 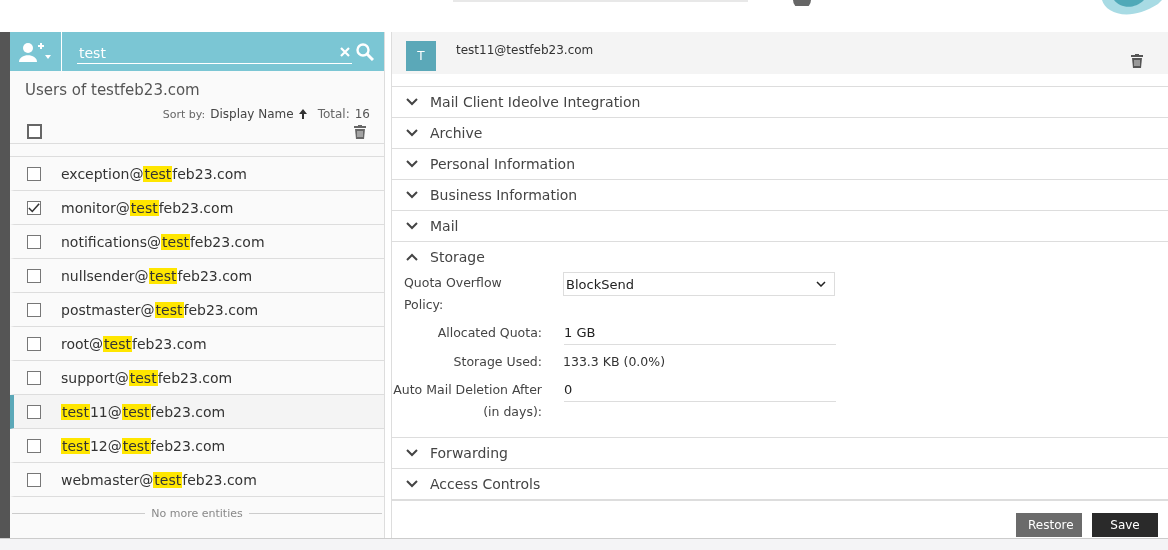 What do you see at coordinates (780, 226) in the screenshot?
I see `section-header: Mail` at bounding box center [780, 226].